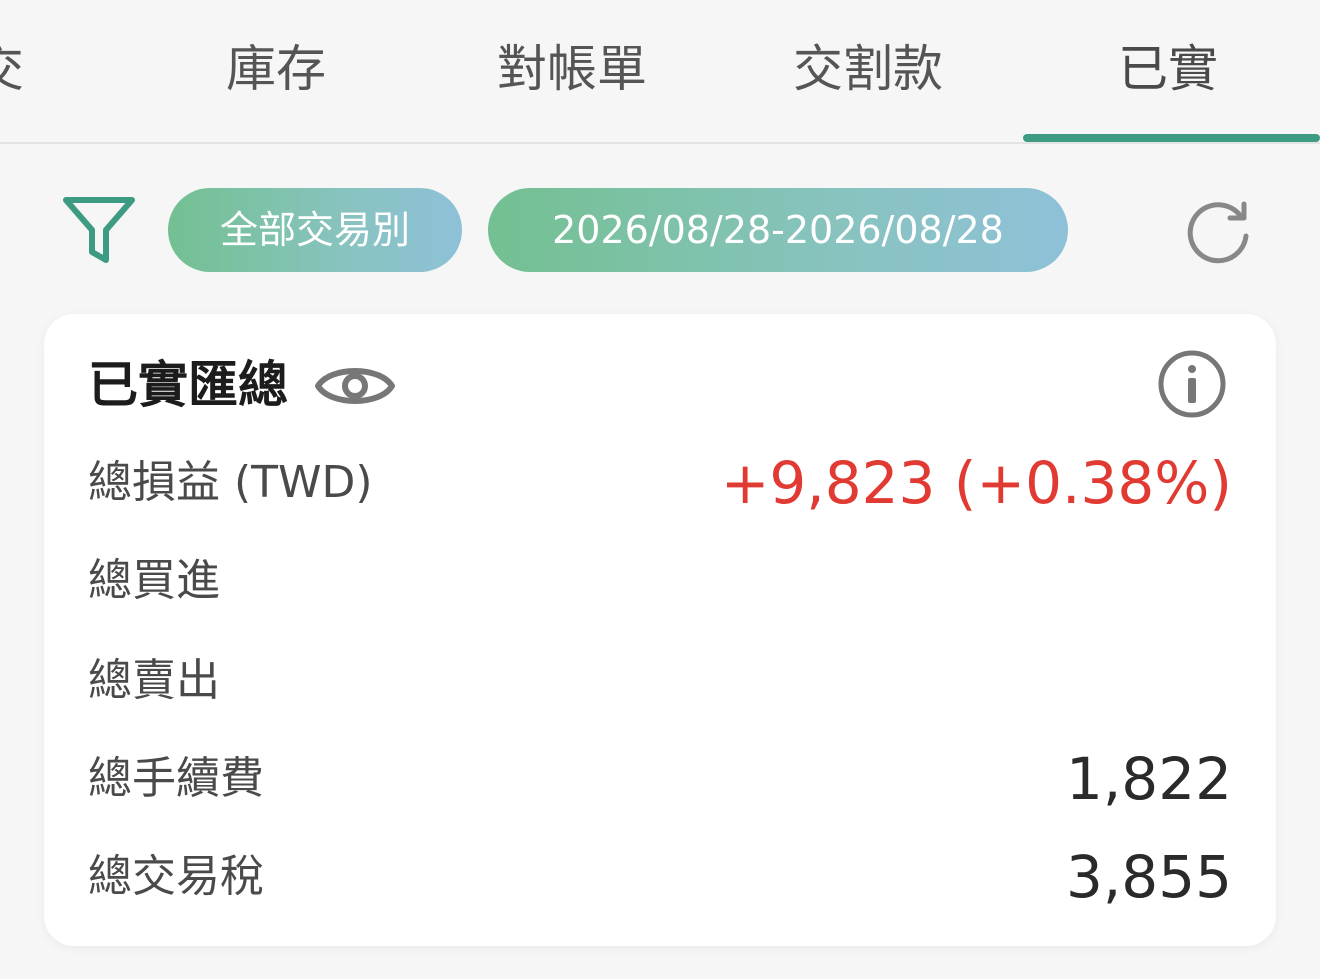 The height and width of the screenshot is (979, 1320). What do you see at coordinates (660, 72) in the screenshot?
I see `tab-bar: 交 庫存 對帳單 交割款 已實` at bounding box center [660, 72].